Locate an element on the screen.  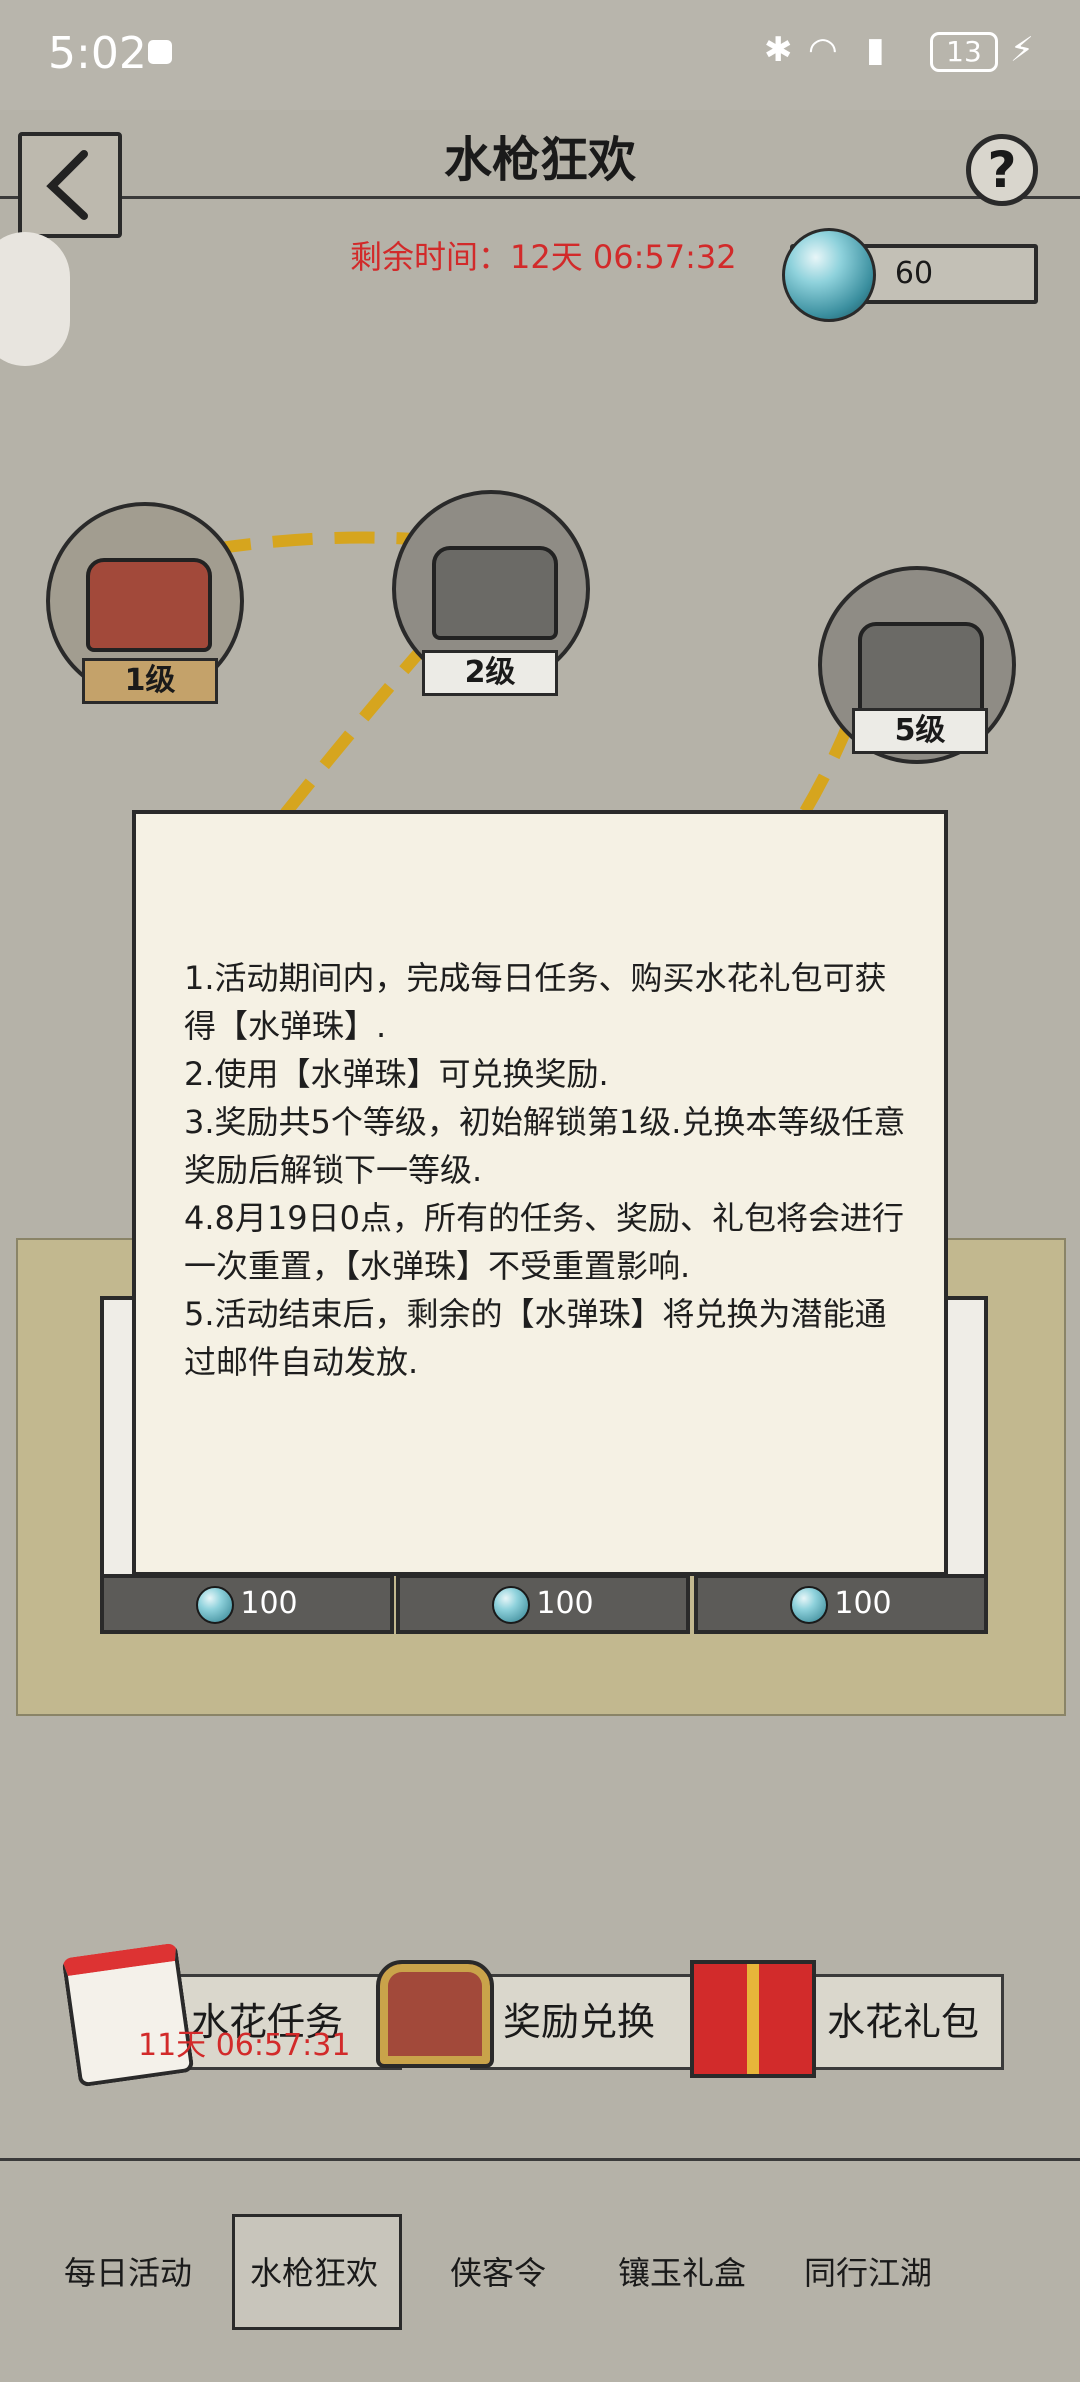
signal-icon: ▮ is located at coordinates (875, 50).